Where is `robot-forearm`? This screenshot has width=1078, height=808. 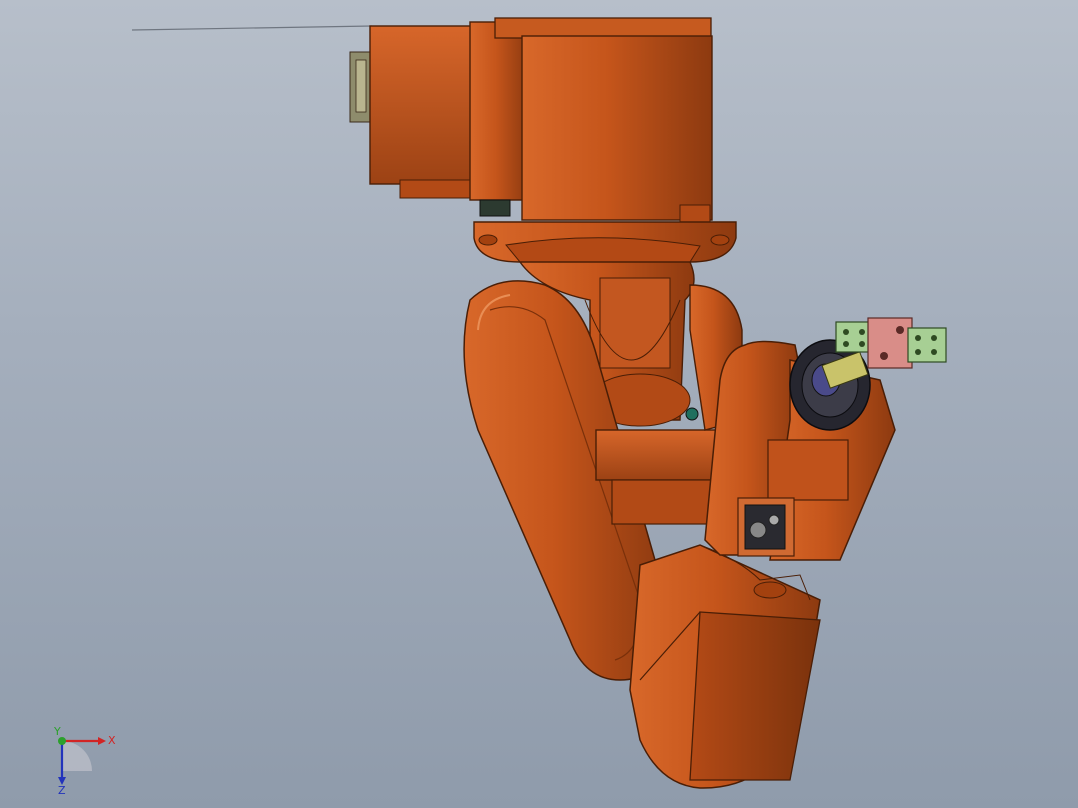
robot-forearm is located at coordinates (725, 666).